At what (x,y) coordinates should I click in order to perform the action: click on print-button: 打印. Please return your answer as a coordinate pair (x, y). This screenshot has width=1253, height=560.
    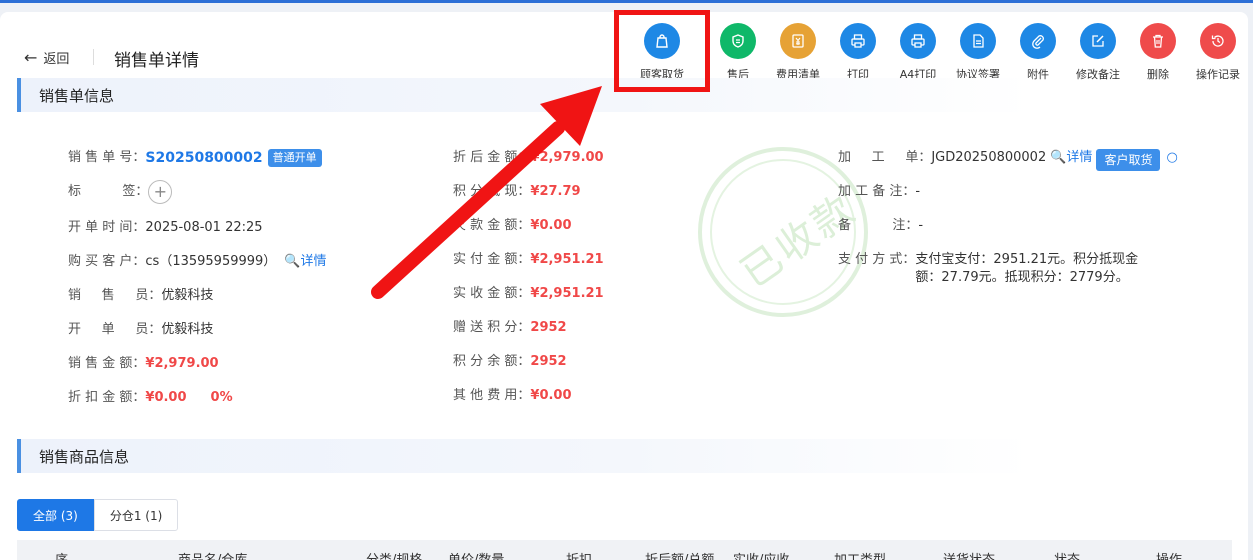
    Looking at the image, I should click on (858, 52).